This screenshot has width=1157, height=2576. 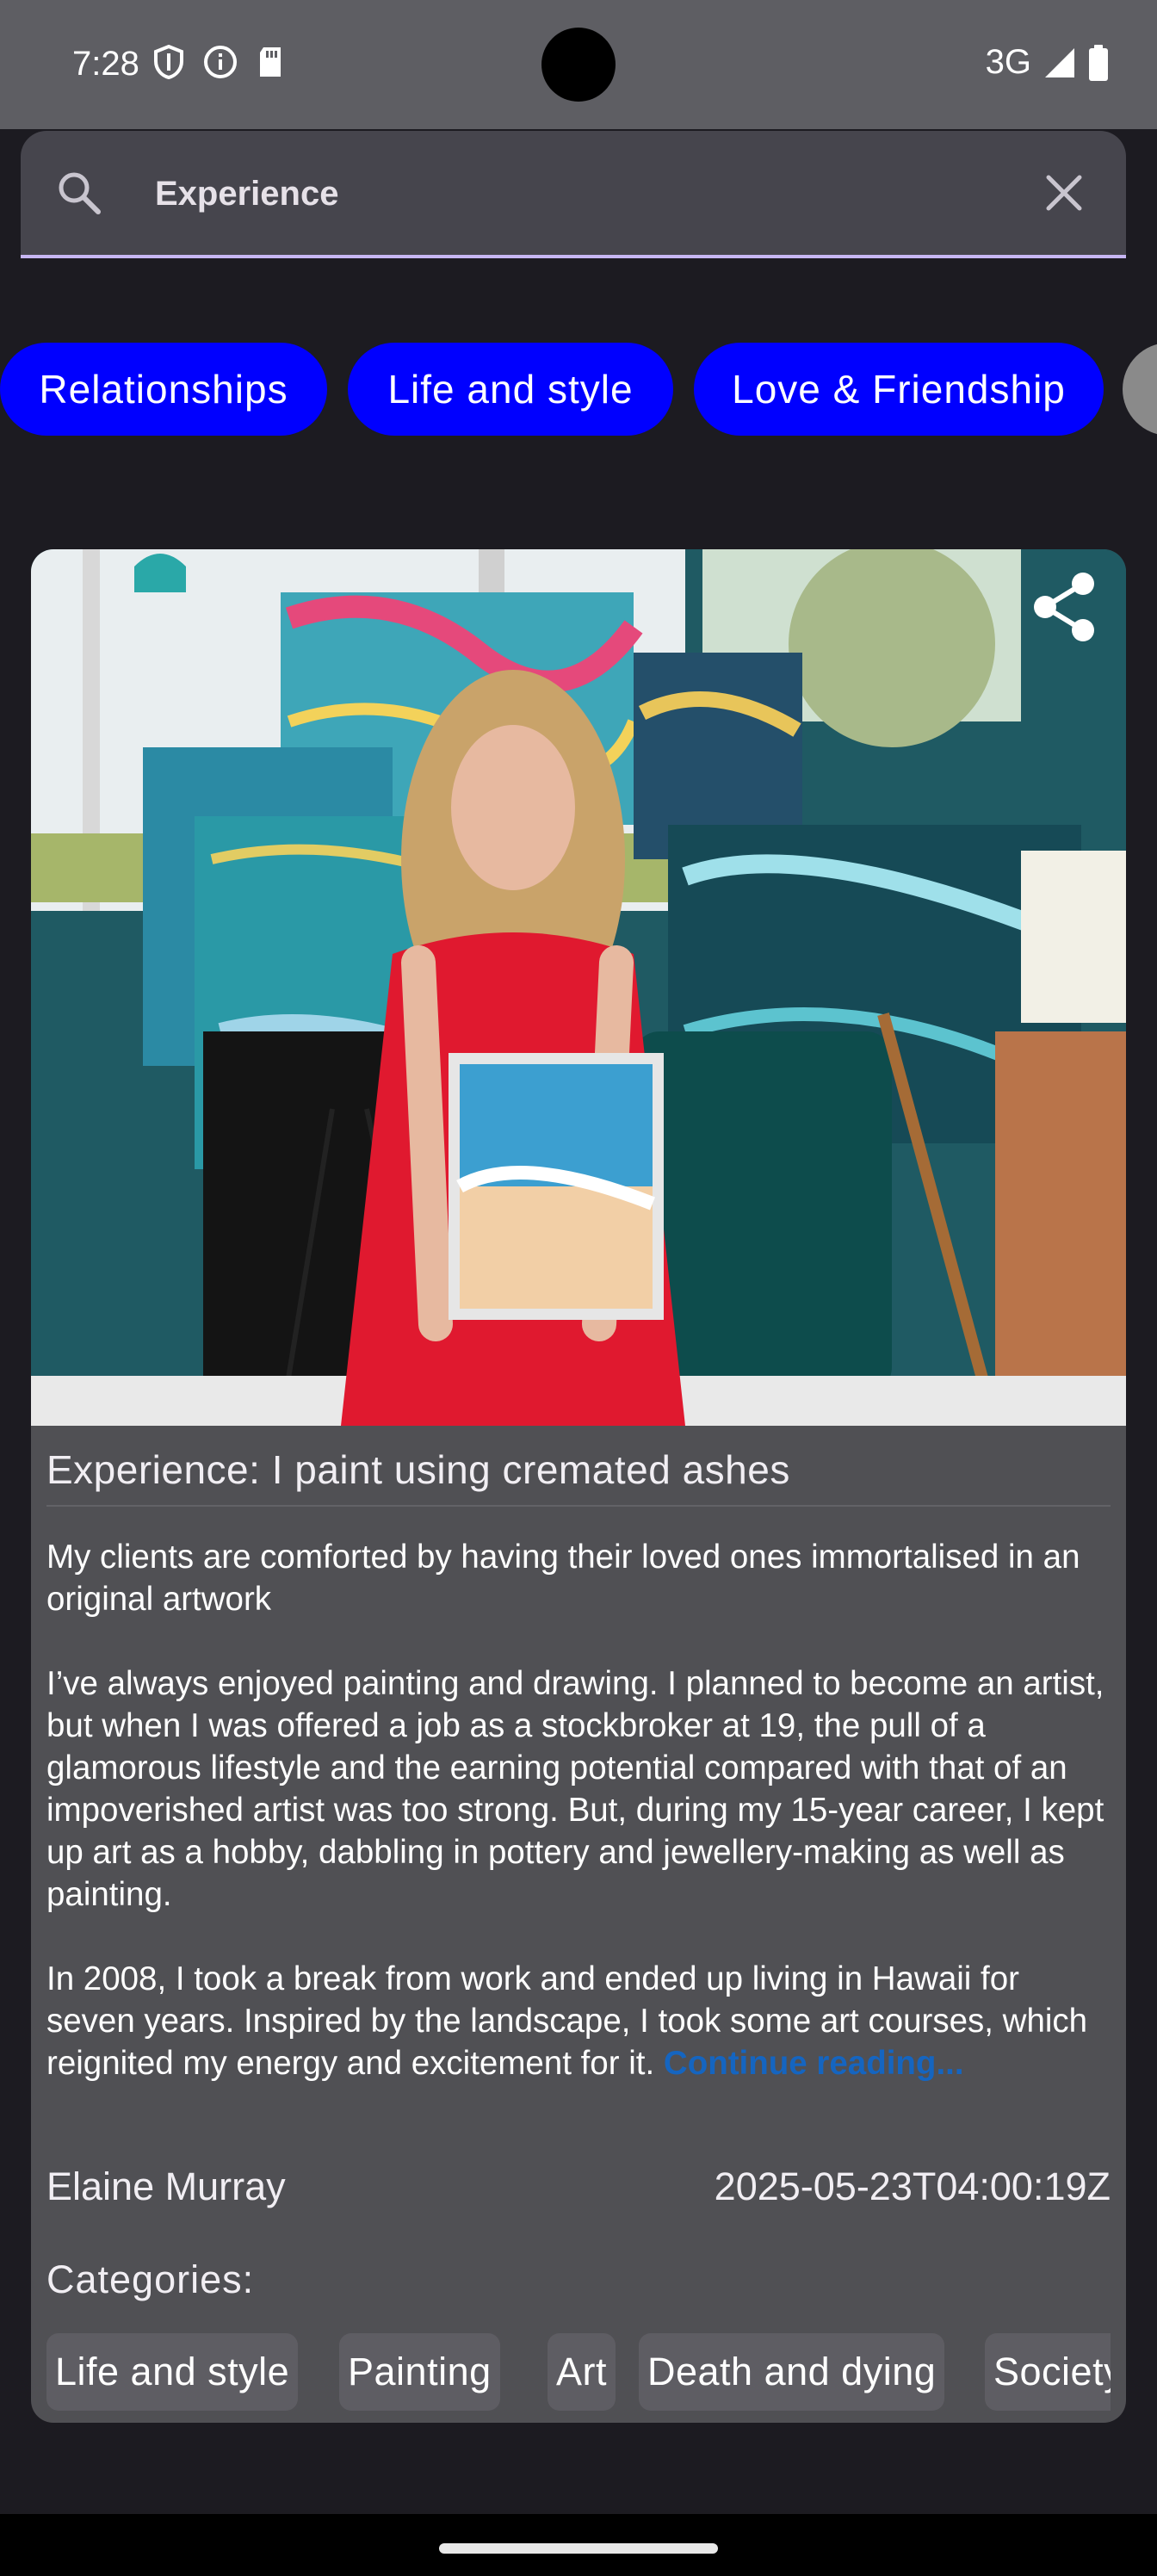 I want to click on category-chip: Art, so click(x=582, y=2372).